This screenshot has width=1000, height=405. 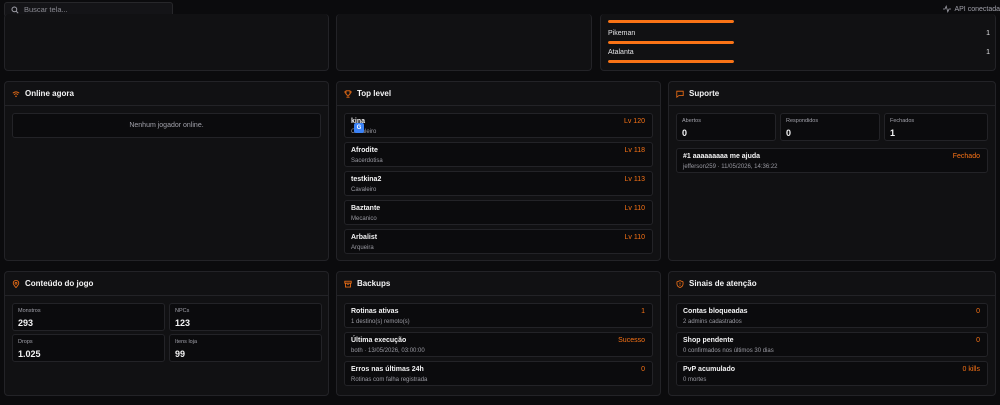 I want to click on alert-row: Contas bloqueadas 2 admins cadastrados 0, so click(x=832, y=315).